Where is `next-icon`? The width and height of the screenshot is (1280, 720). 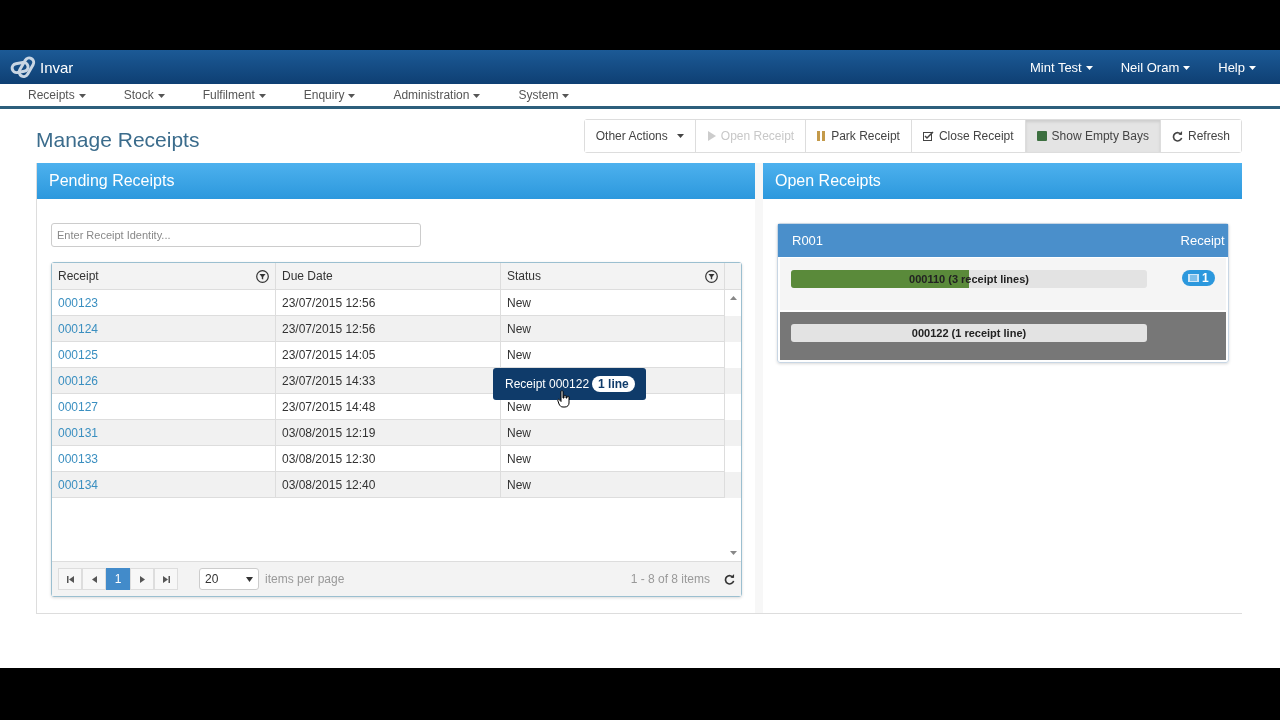
next-icon is located at coordinates (142, 579).